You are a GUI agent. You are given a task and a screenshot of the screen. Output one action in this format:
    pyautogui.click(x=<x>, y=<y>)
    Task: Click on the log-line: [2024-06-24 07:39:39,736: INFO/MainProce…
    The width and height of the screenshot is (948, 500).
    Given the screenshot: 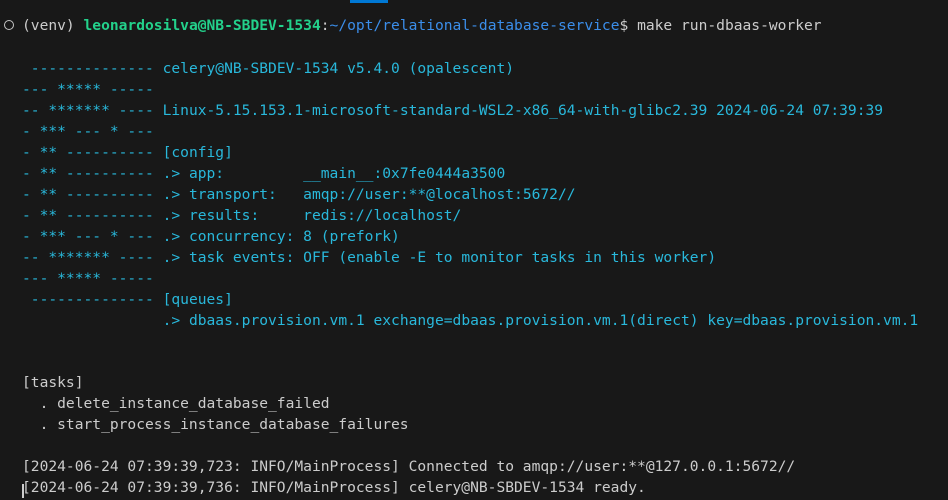 What is the action you would take?
    pyautogui.click(x=334, y=487)
    